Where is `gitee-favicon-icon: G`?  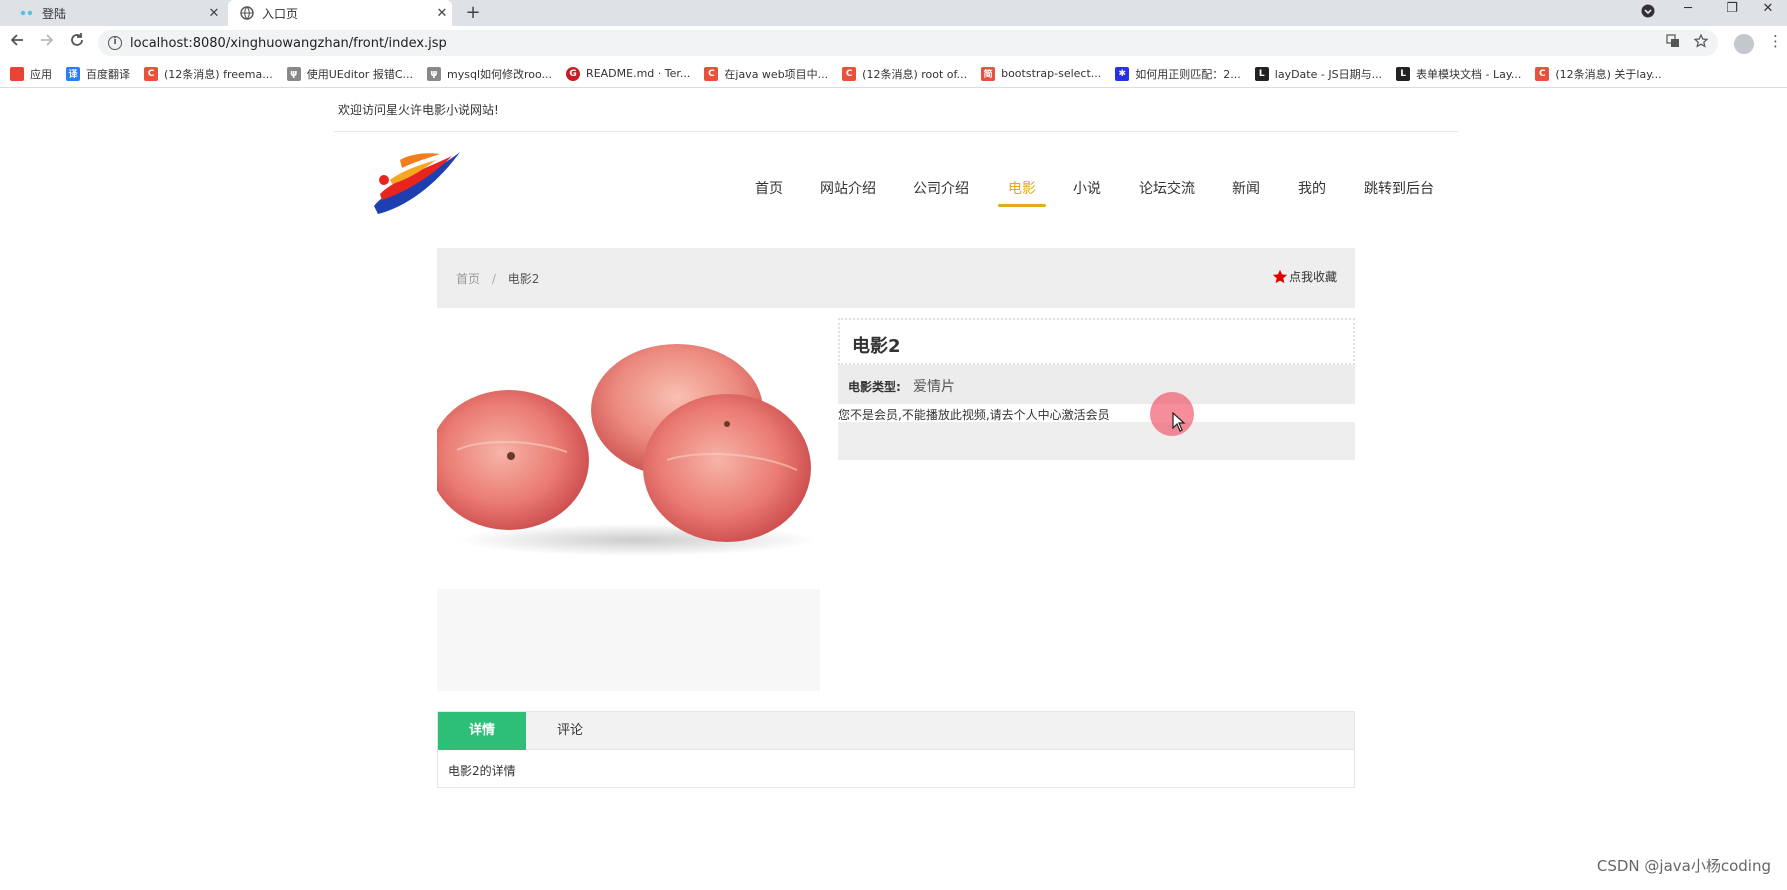
gitee-favicon-icon: G is located at coordinates (573, 73).